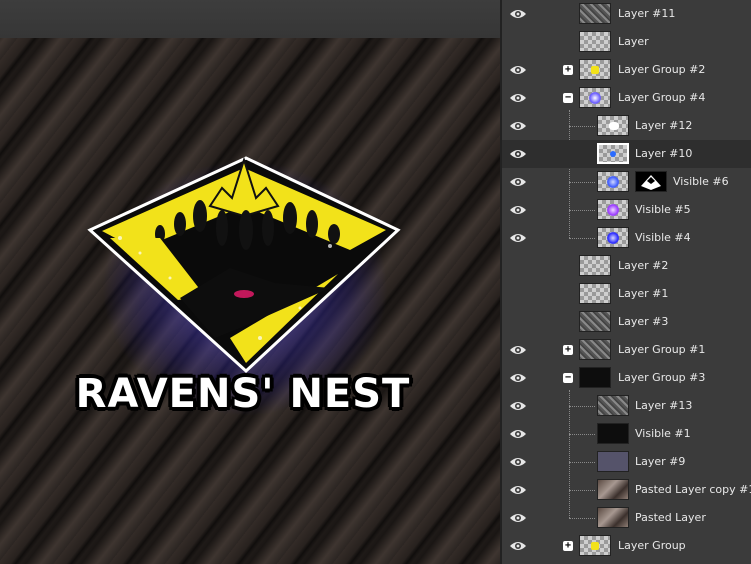  I want to click on layer-group-row: + Layer Group, so click(626, 546).